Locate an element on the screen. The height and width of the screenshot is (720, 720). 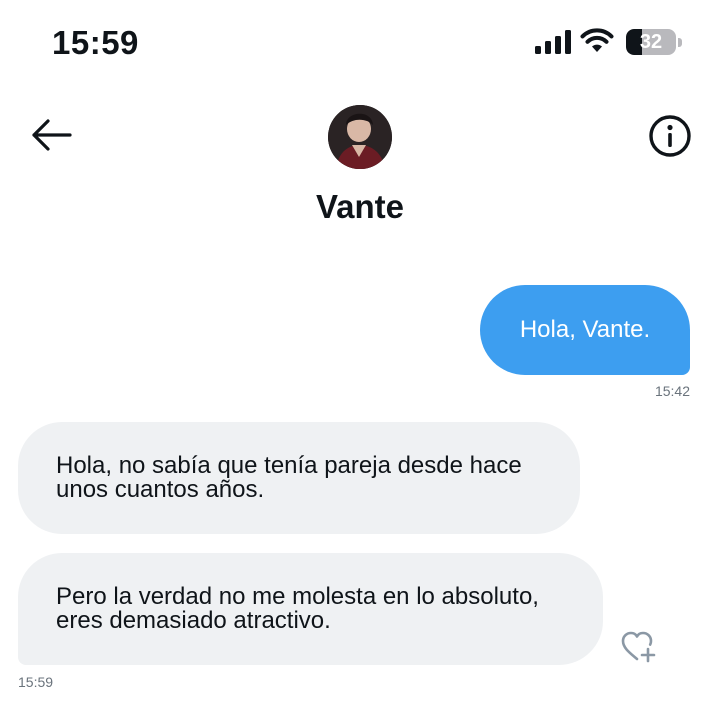
message-timestamp: 15:59 is located at coordinates (36, 682).